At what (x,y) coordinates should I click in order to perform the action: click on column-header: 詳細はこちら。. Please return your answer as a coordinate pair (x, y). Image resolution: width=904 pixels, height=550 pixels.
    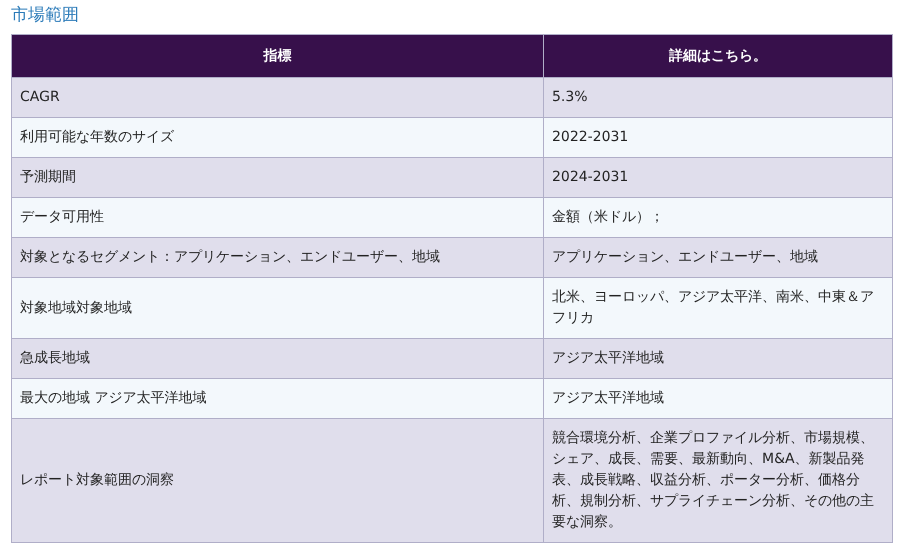
    Looking at the image, I should click on (718, 56).